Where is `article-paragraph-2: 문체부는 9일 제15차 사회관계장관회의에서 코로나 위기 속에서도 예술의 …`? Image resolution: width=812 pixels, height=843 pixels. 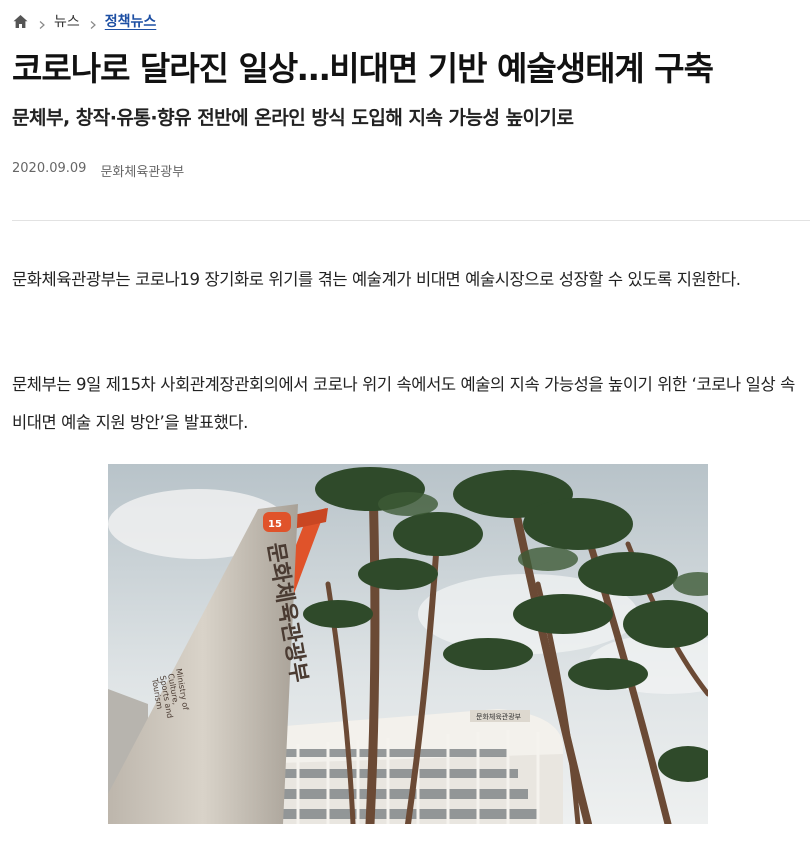
article-paragraph-2: 문체부는 9일 제15차 사회관계장관회의에서 코로나 위기 속에서도 예술의 … is located at coordinates (403, 403).